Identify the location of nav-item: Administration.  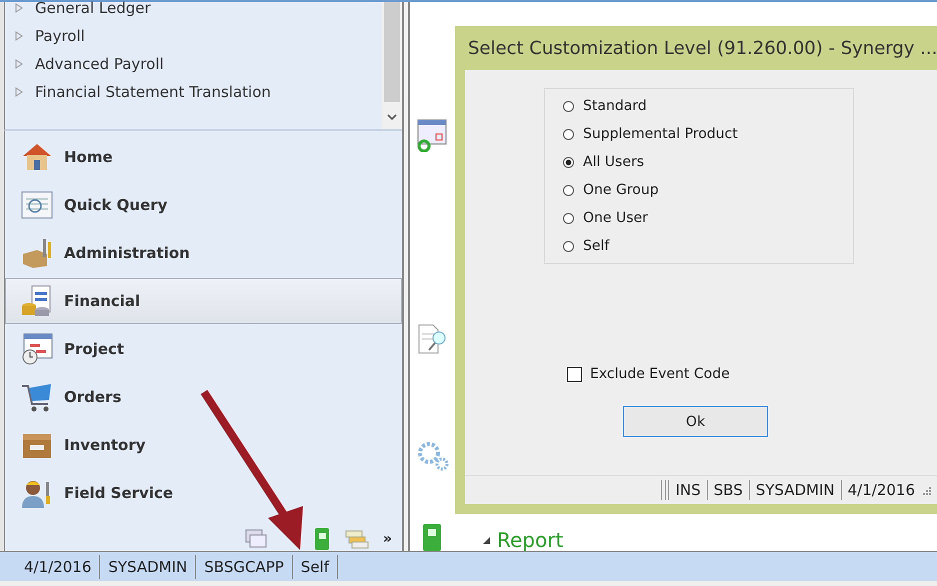
(203, 253).